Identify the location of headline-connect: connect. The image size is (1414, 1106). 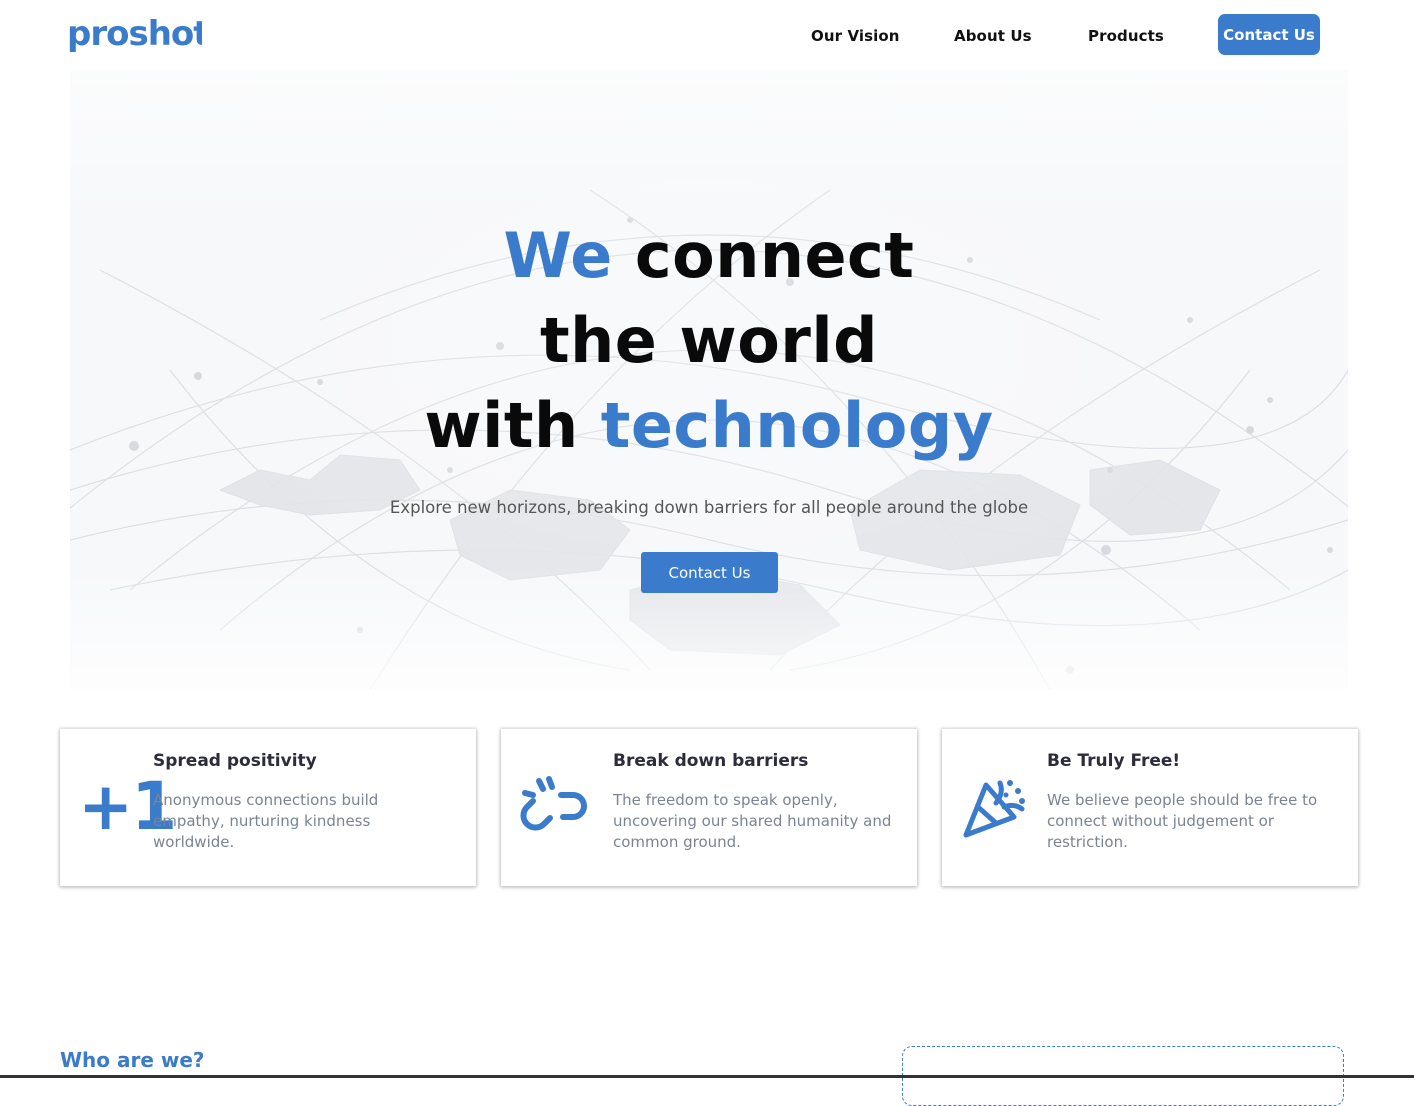
(763, 255).